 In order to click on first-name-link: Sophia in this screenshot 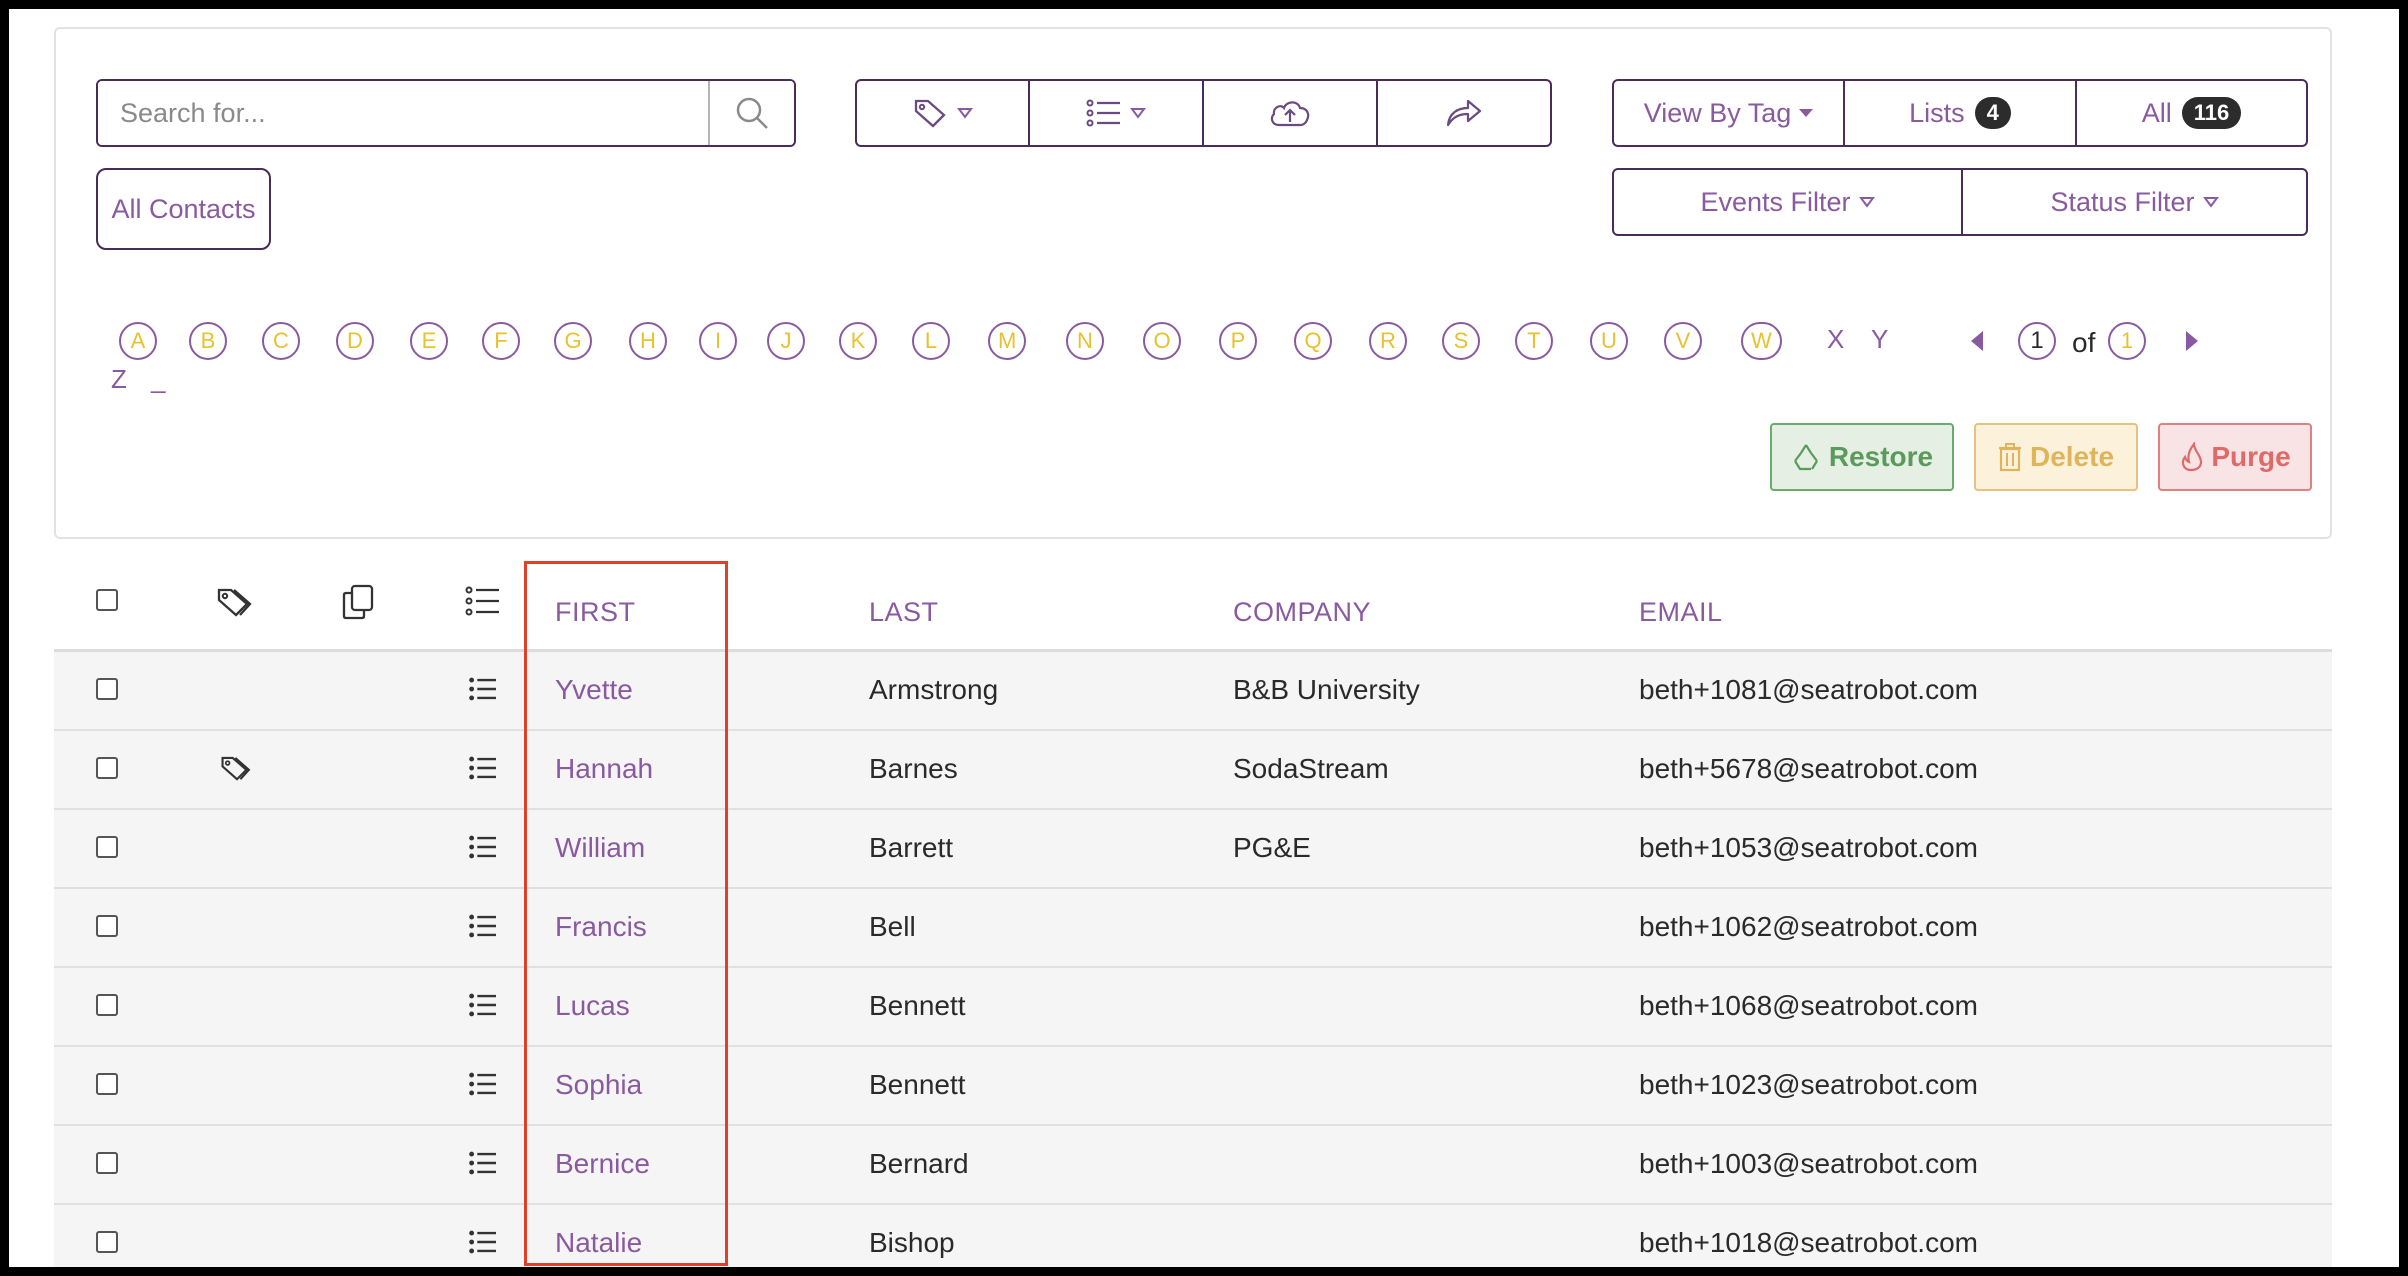, I will do `click(598, 1085)`.